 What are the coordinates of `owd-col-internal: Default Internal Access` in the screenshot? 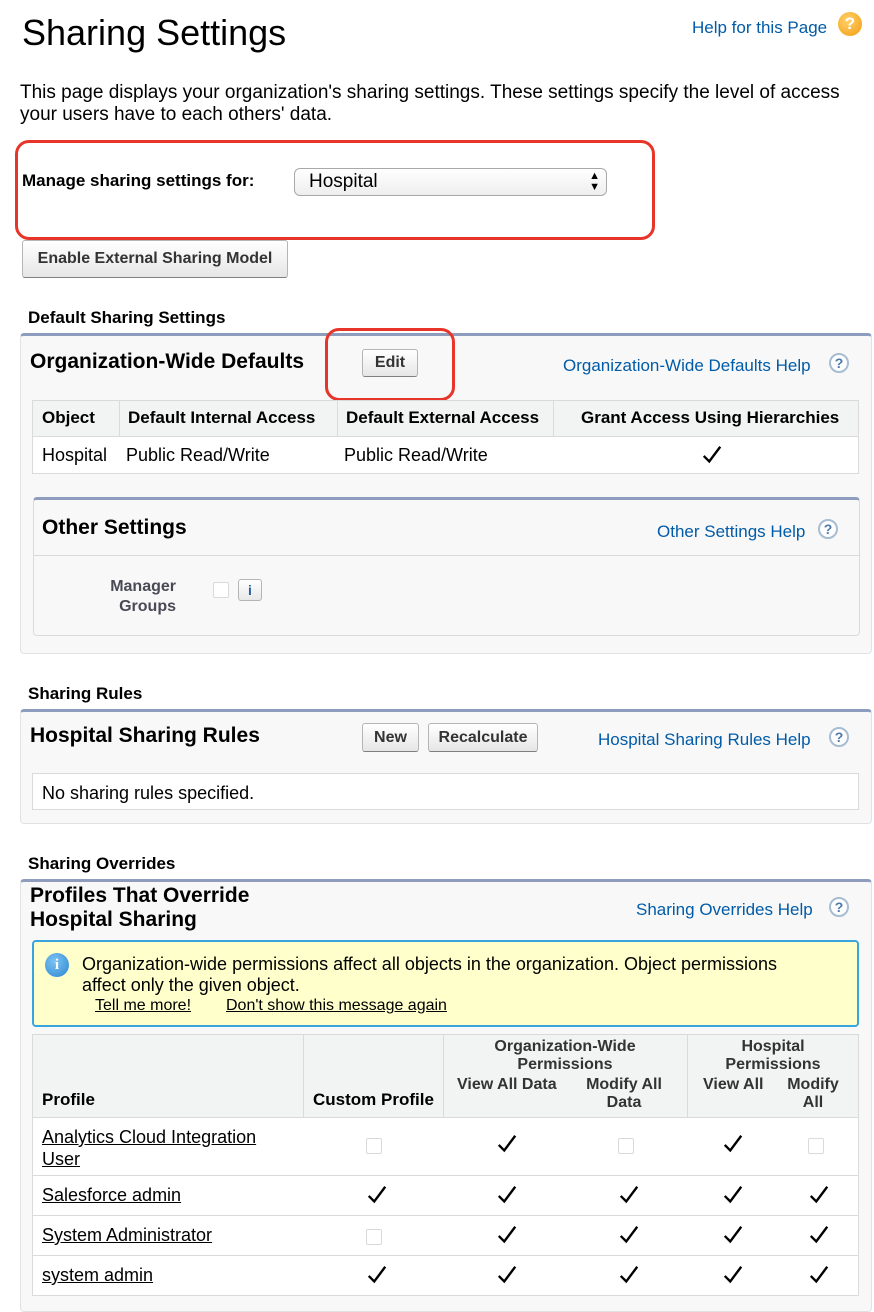 It's located at (222, 417).